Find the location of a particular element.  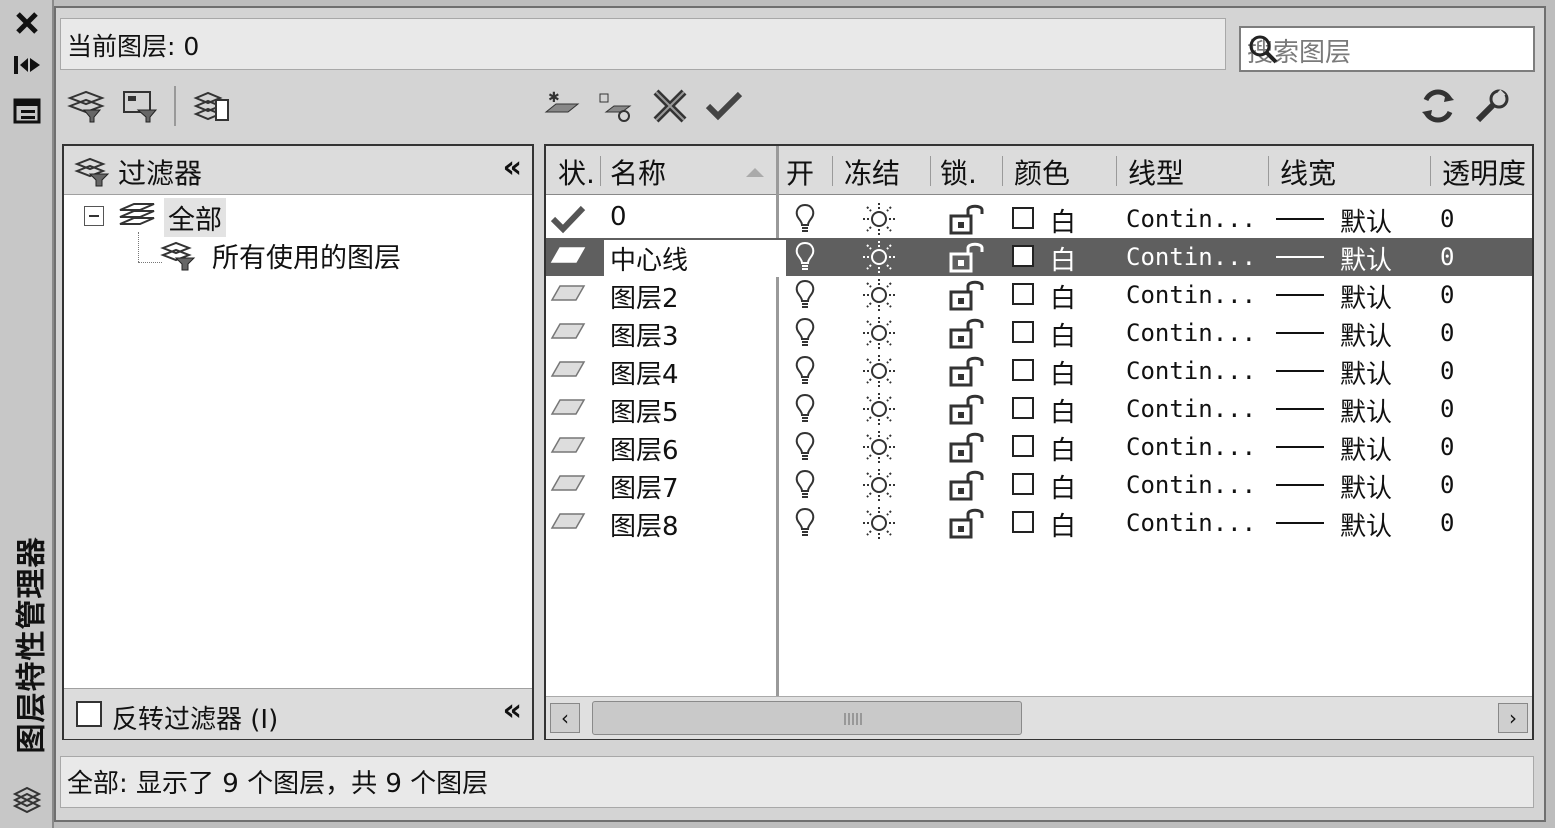

close-icon is located at coordinates (27, 23).